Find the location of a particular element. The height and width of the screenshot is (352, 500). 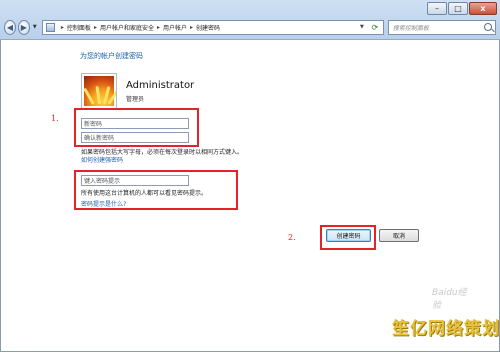

new-password-placeholder: 新密码 is located at coordinates (93, 124).